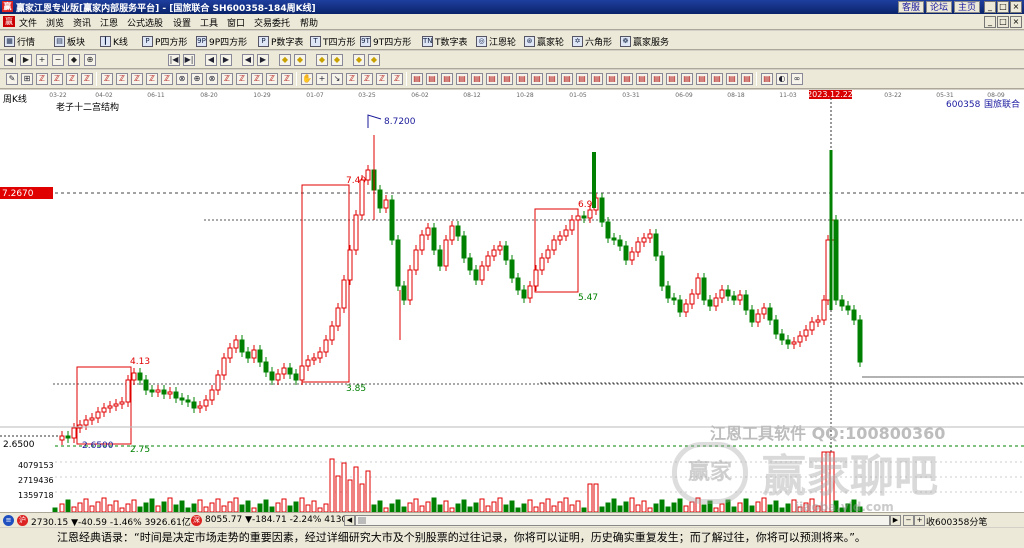 The image size is (1024, 548). What do you see at coordinates (114, 41) in the screenshot?
I see `toolbar-kline-button: ┃ K线` at bounding box center [114, 41].